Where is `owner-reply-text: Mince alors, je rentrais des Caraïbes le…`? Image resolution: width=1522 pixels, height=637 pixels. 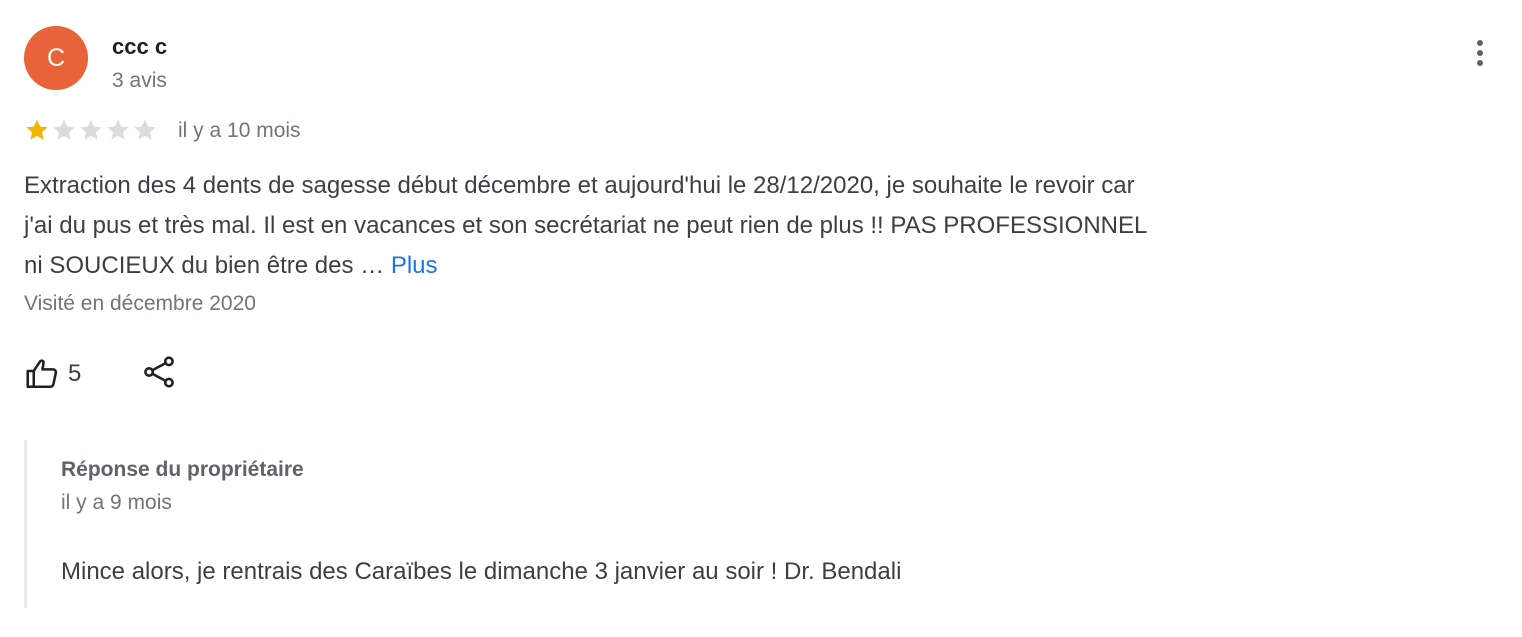 owner-reply-text: Mince alors, je rentrais des Caraïbes le… is located at coordinates (481, 571).